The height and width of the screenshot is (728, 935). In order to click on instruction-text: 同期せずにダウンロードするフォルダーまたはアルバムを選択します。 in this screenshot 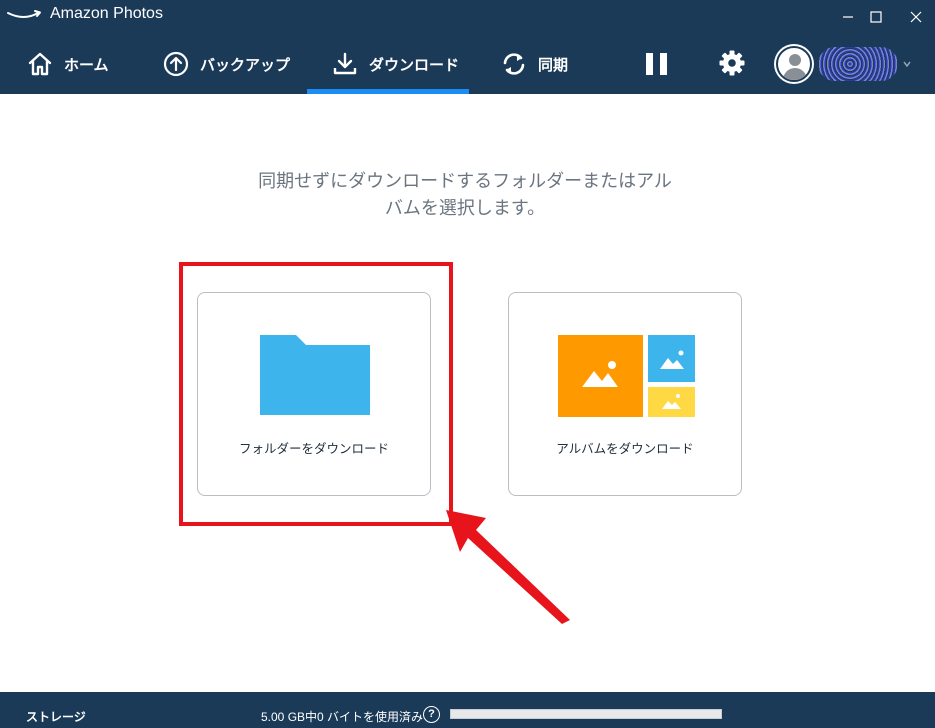, I will do `click(465, 195)`.